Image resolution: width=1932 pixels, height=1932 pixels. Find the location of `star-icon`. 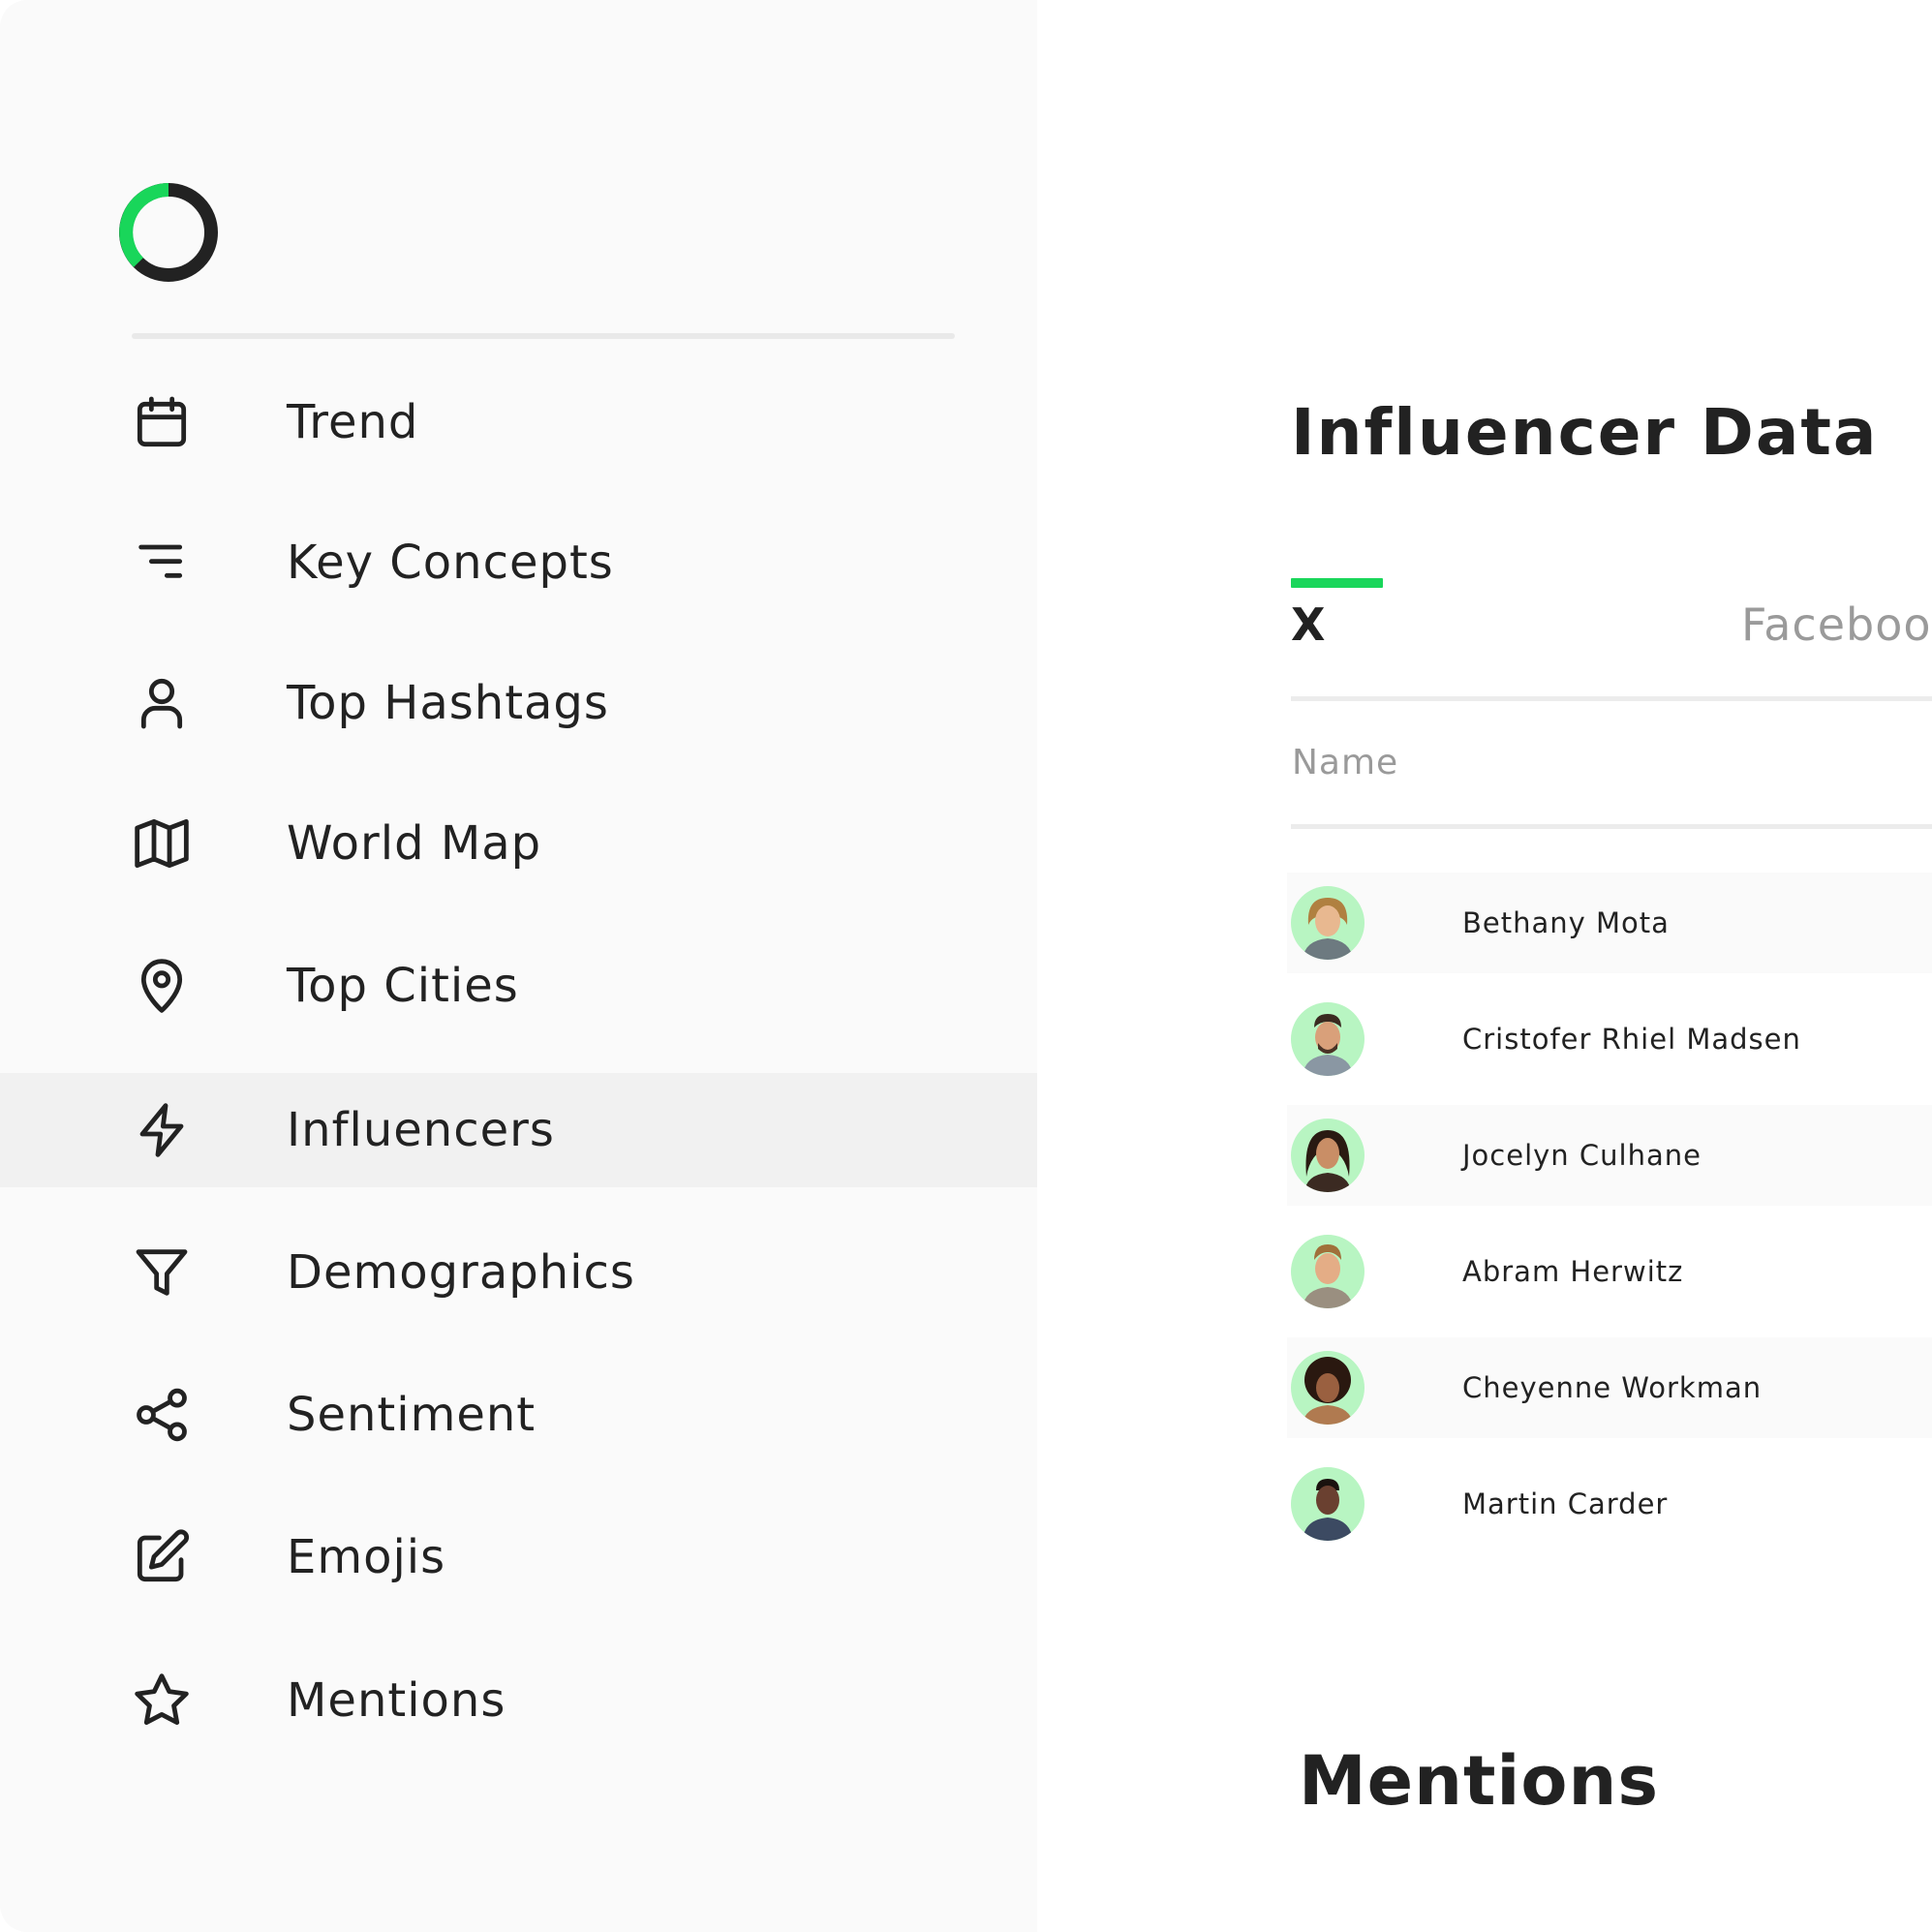

star-icon is located at coordinates (162, 1700).